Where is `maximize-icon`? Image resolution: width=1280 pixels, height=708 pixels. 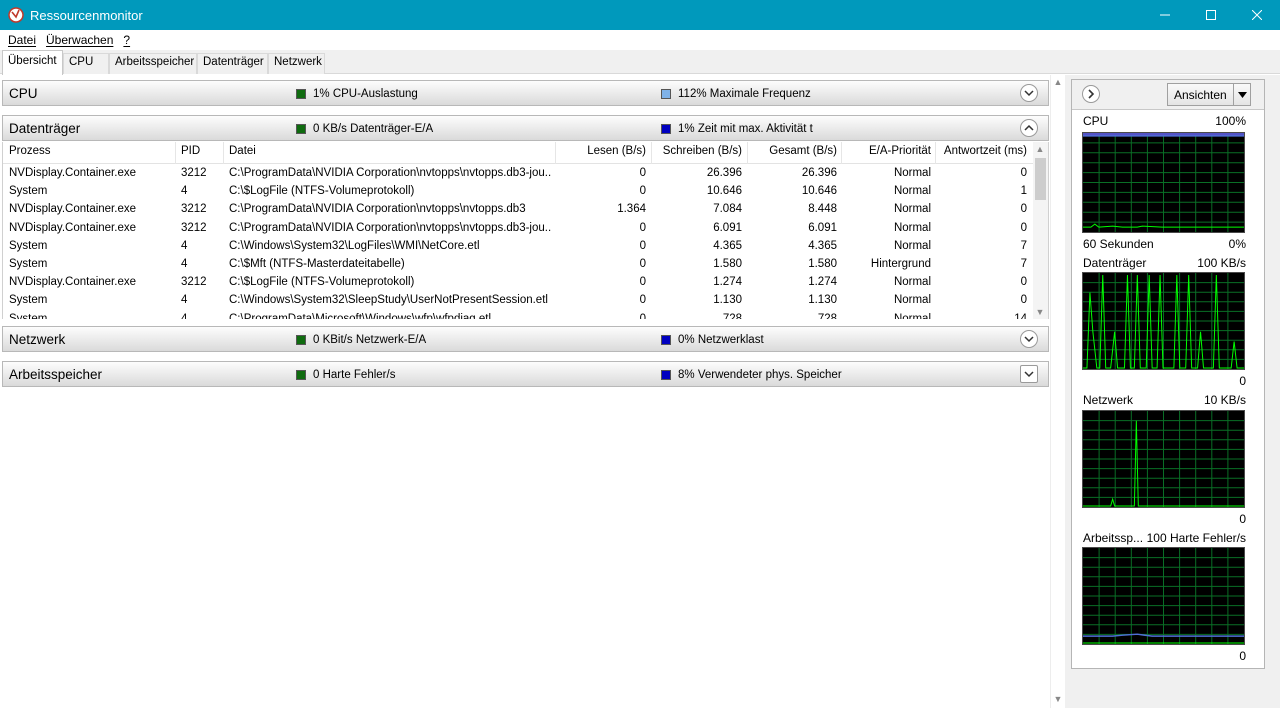 maximize-icon is located at coordinates (1211, 15).